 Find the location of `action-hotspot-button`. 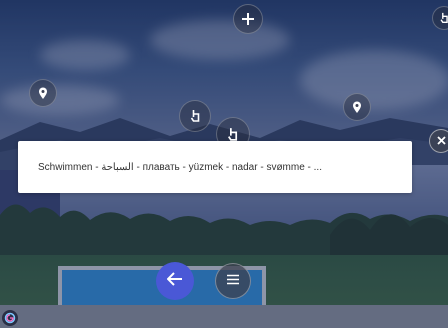

action-hotspot-button is located at coordinates (195, 116).